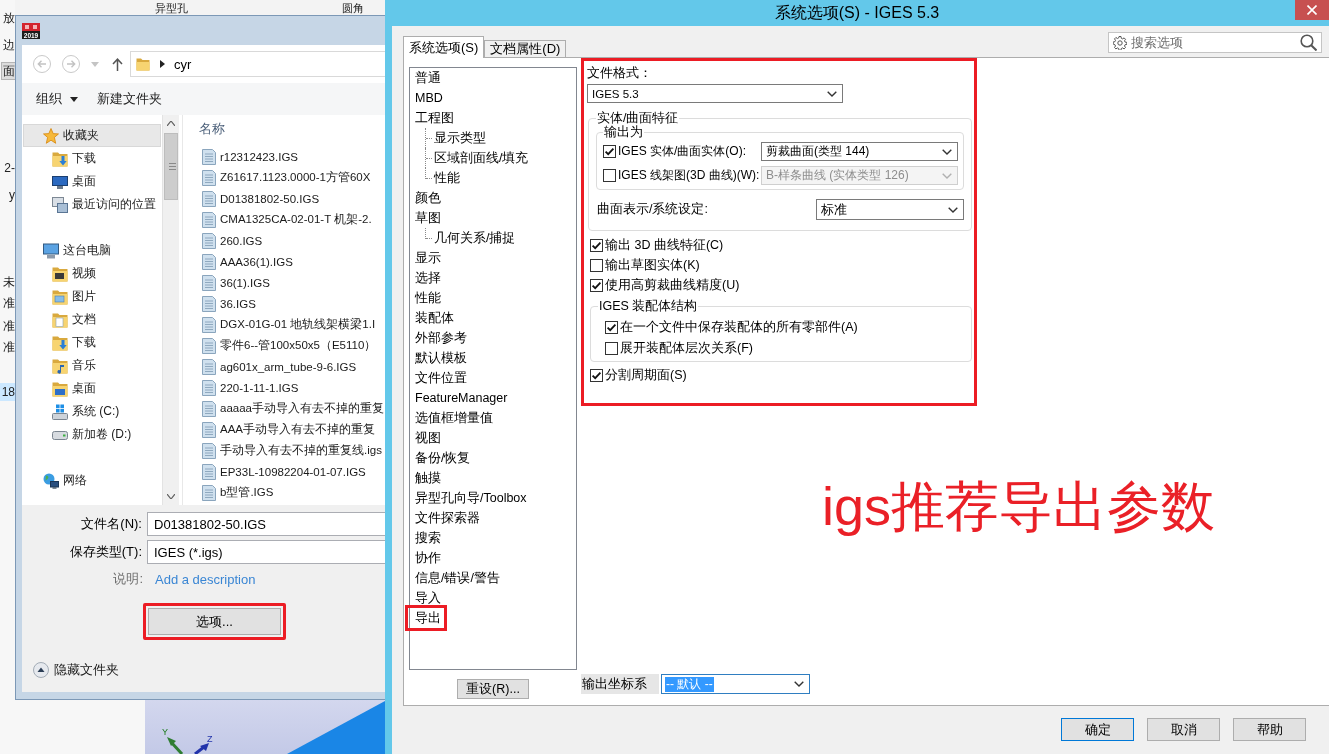 This screenshot has width=1329, height=754. What do you see at coordinates (283, 408) in the screenshot?
I see `file-row: aaaaa手动导入有去不掉的重复` at bounding box center [283, 408].